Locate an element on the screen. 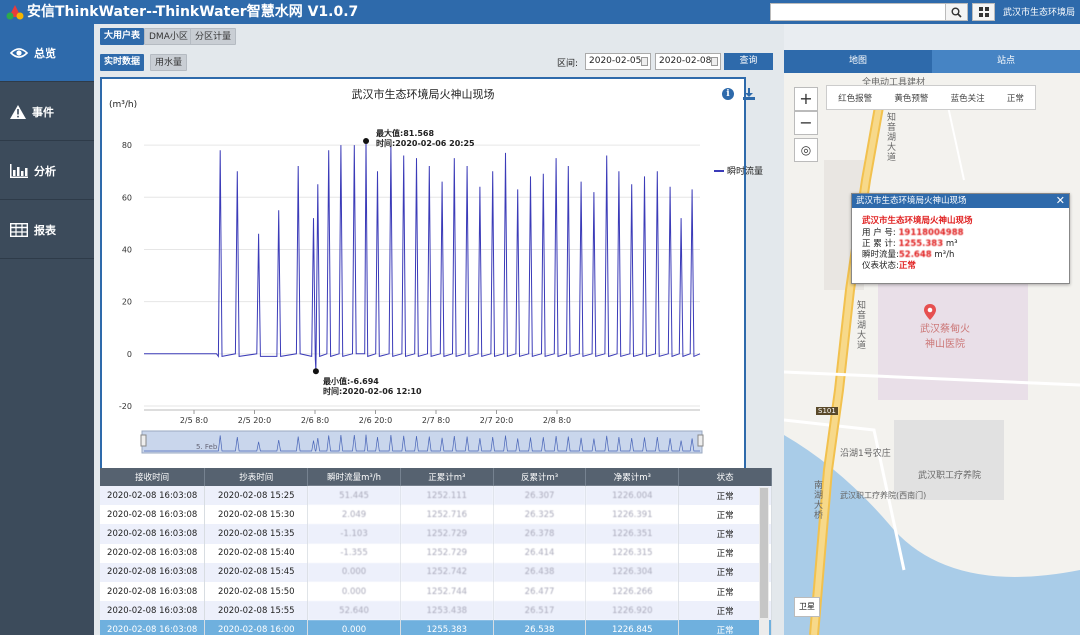  y-tick-label: 60 is located at coordinates (127, 197).